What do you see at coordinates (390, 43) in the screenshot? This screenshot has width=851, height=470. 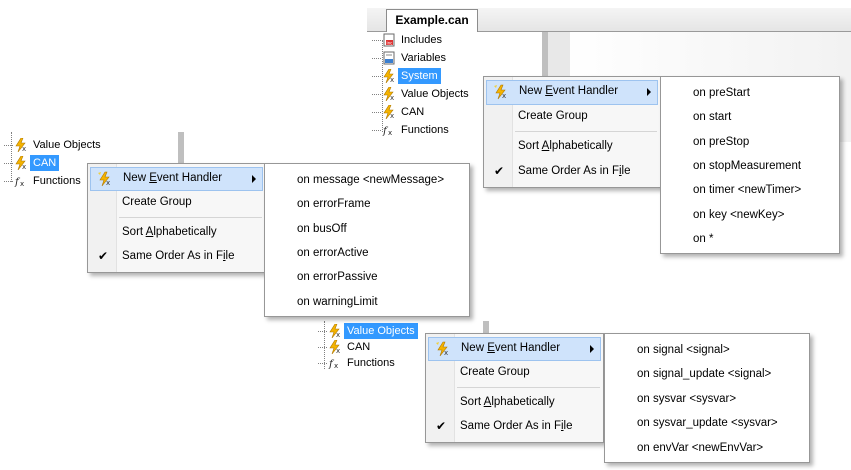 I see `svg-text: inc` at bounding box center [390, 43].